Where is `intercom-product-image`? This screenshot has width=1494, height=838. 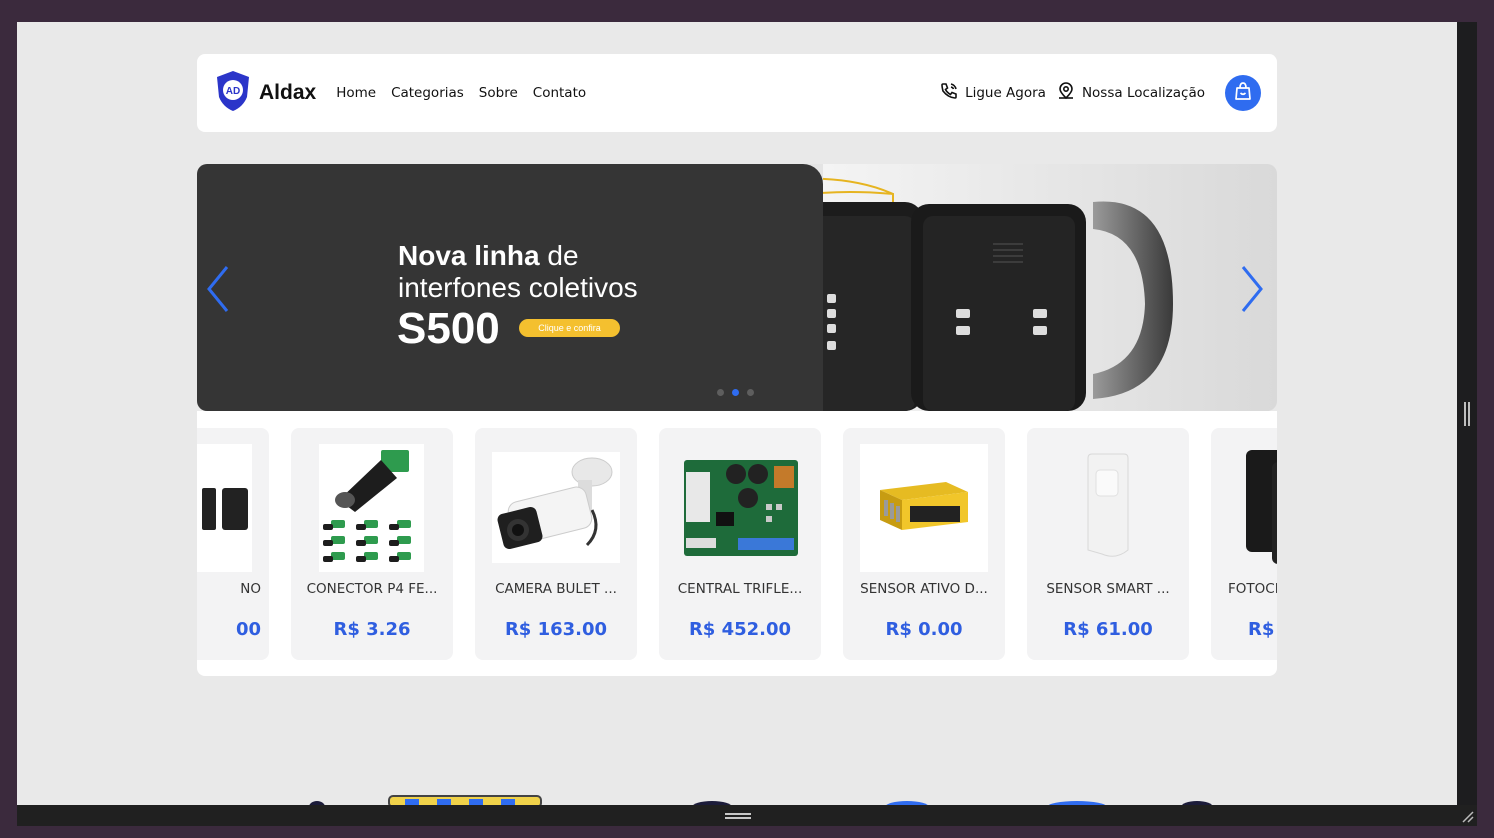
intercom-product-image is located at coordinates (937, 294).